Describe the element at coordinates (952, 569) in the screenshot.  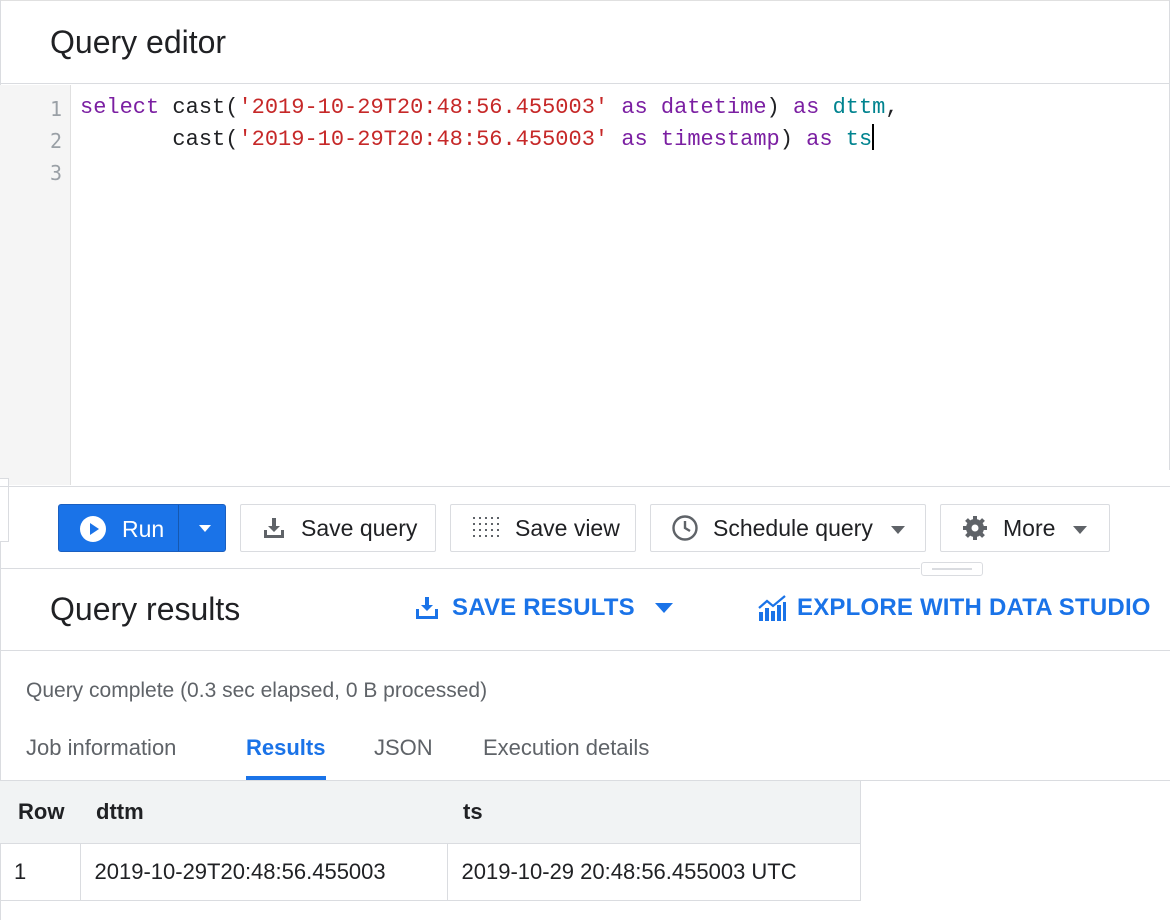
I see `resize-handle` at that location.